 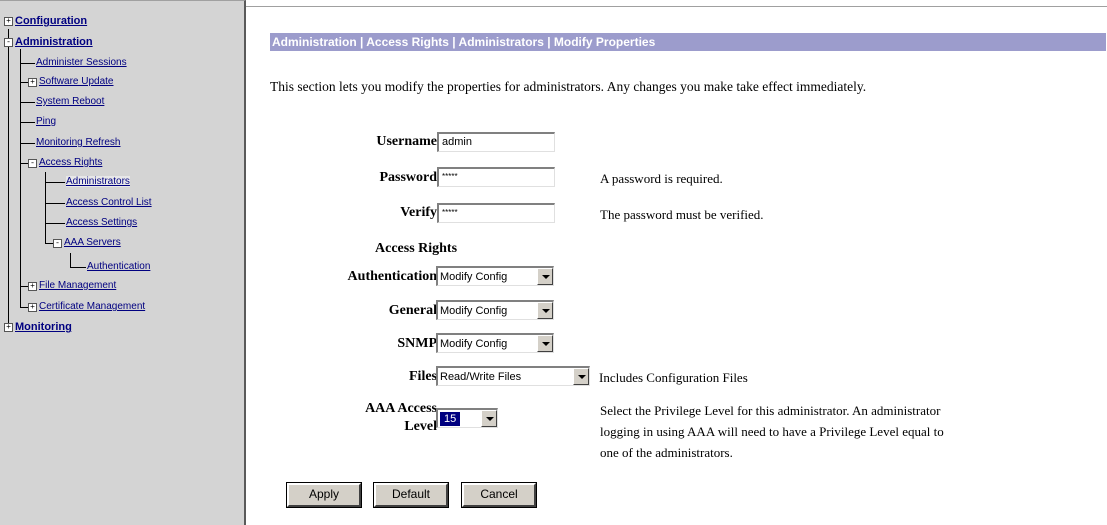 I want to click on tree-item-configuration: + Configuration, so click(x=45, y=21).